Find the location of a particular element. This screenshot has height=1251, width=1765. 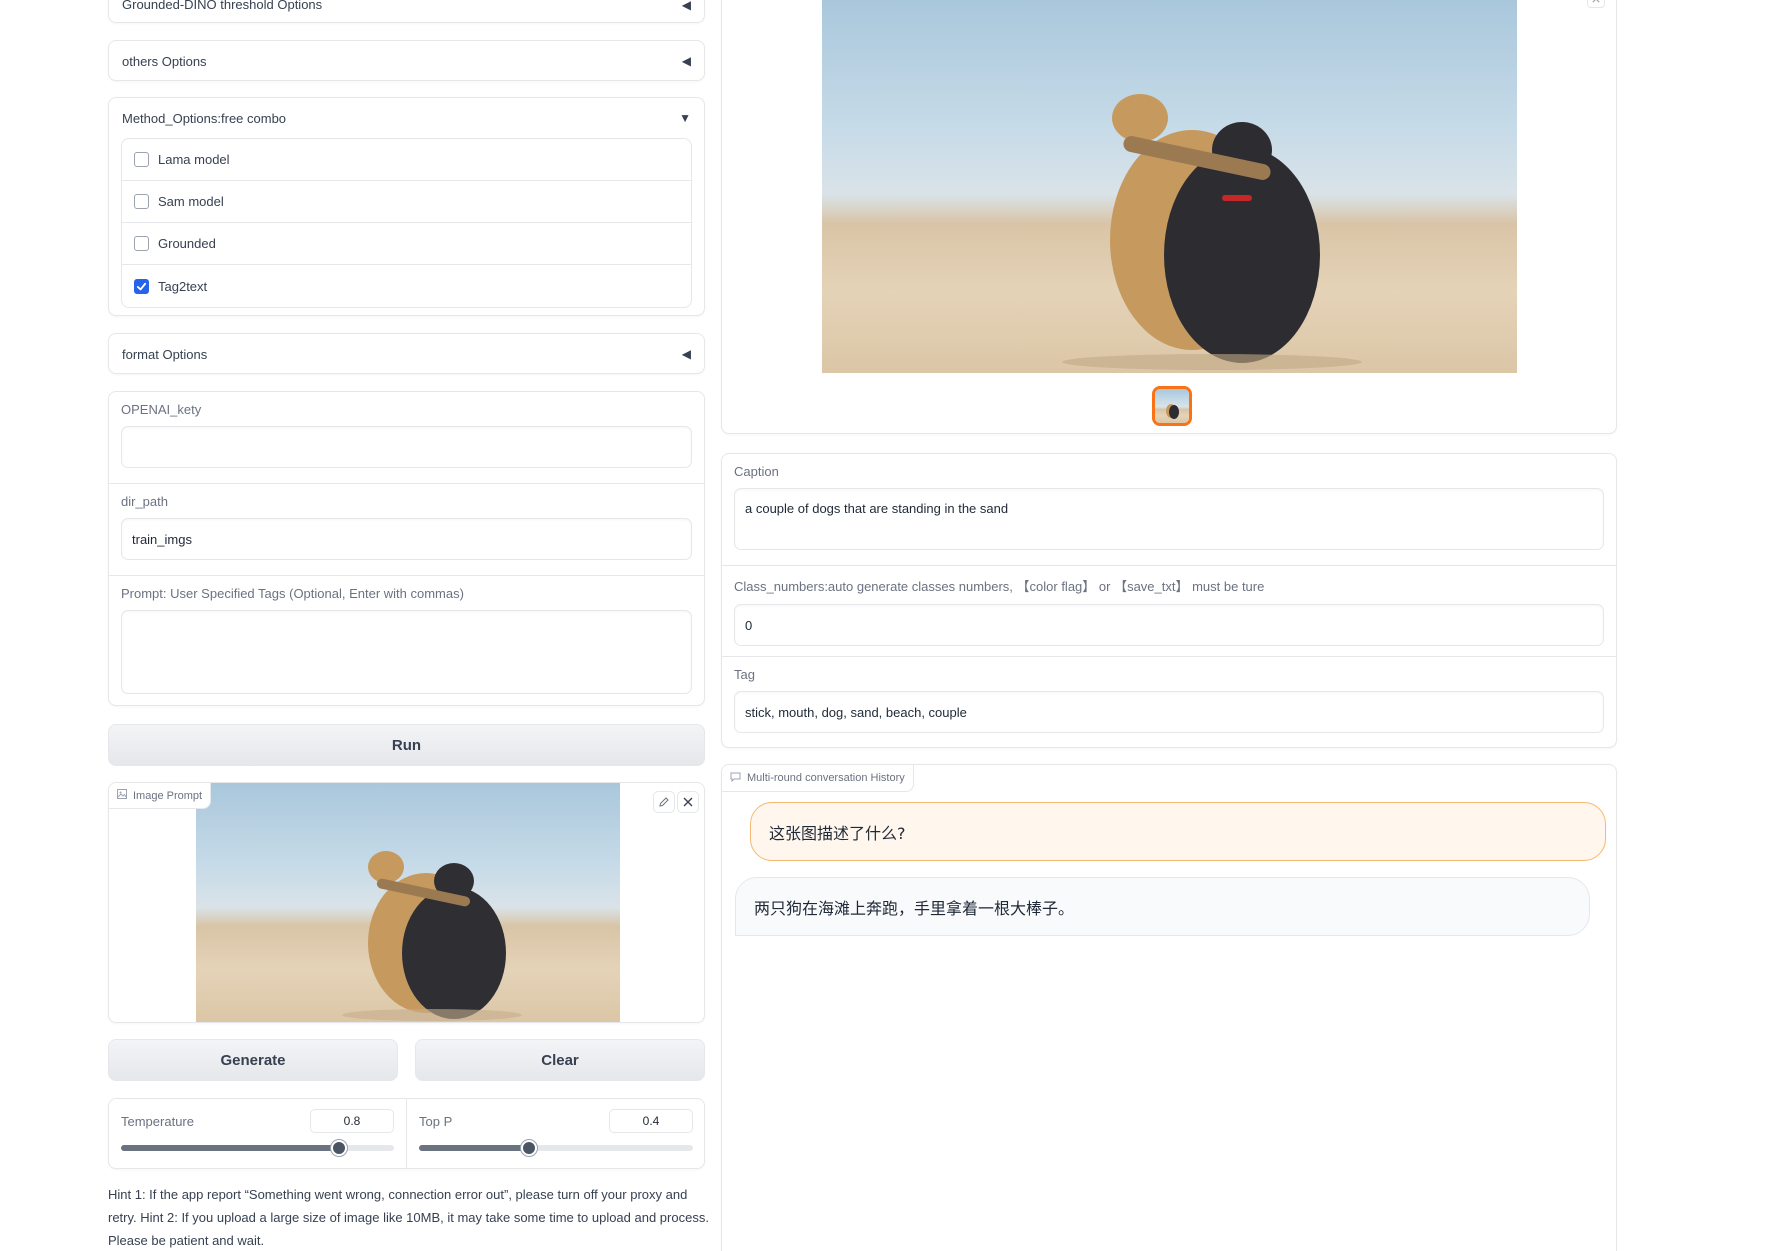

chat-history-label: Multi-round conversation History is located at coordinates (818, 778).